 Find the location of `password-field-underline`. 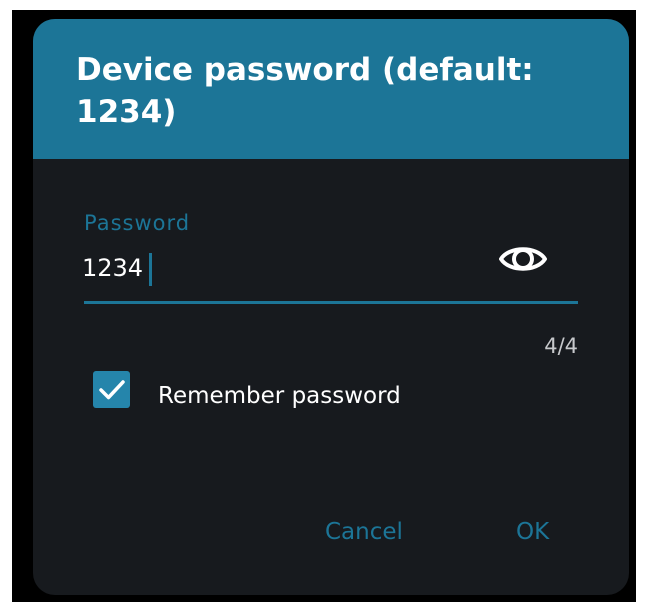

password-field-underline is located at coordinates (331, 302).